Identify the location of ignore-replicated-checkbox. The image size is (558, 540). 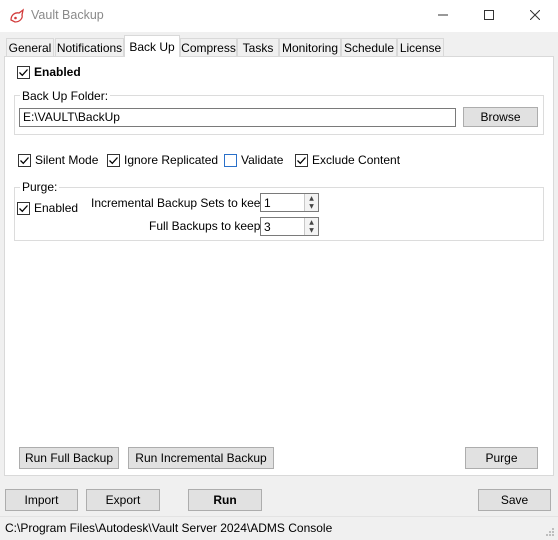
(113, 160).